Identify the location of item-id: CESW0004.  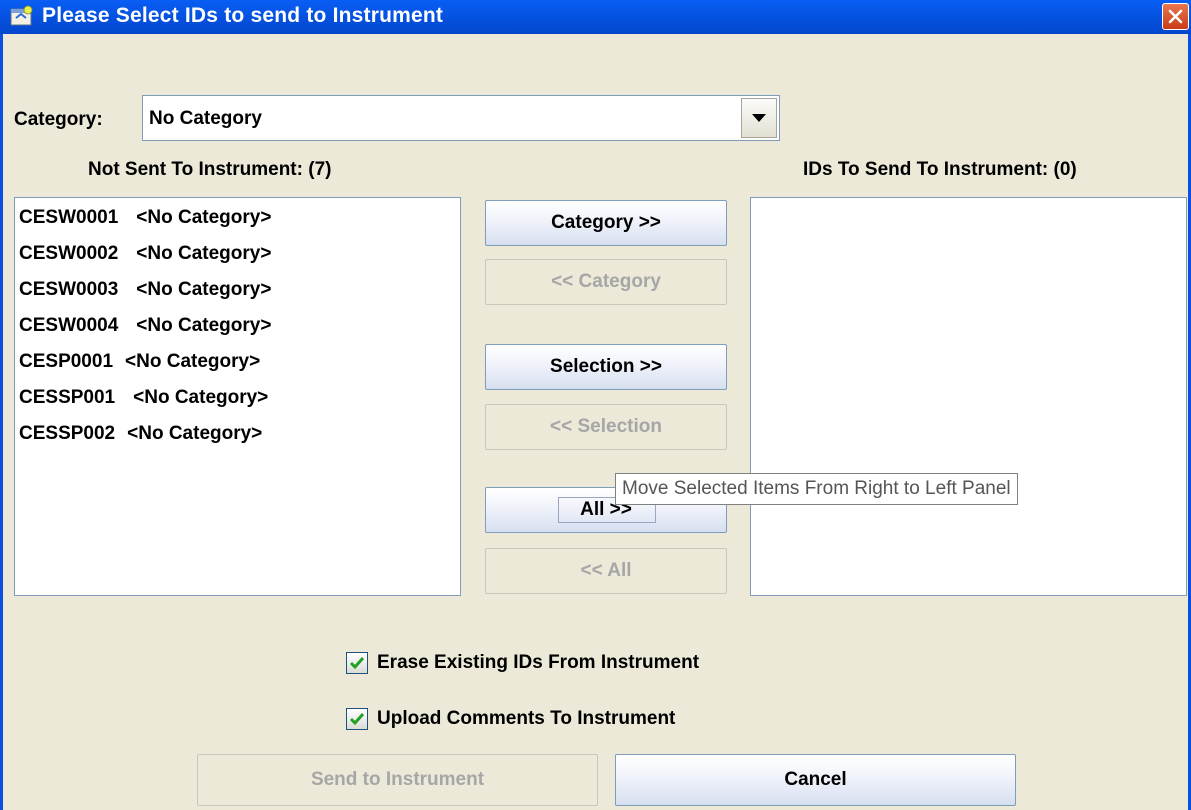
(69, 325).